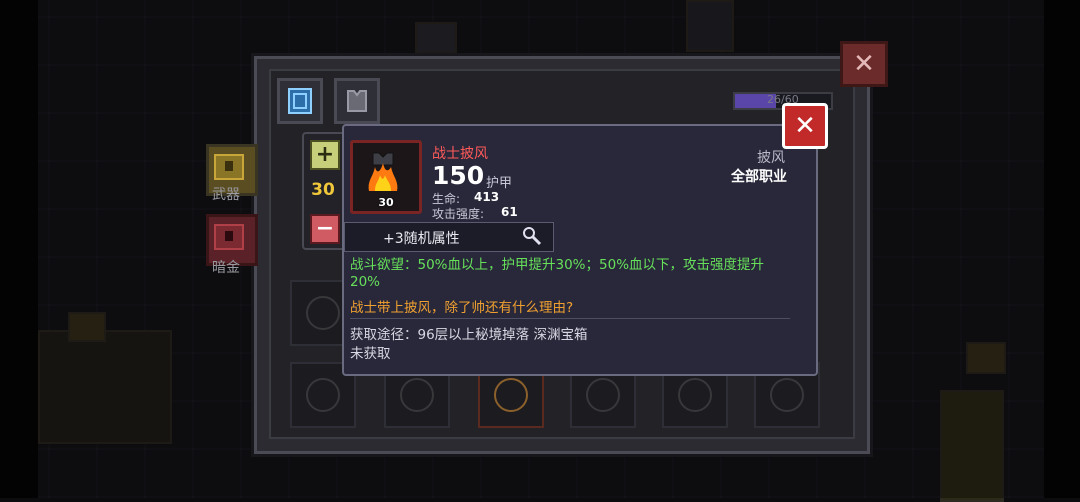 The image size is (1080, 502). I want to click on quantity-plus-button: +, so click(325, 155).